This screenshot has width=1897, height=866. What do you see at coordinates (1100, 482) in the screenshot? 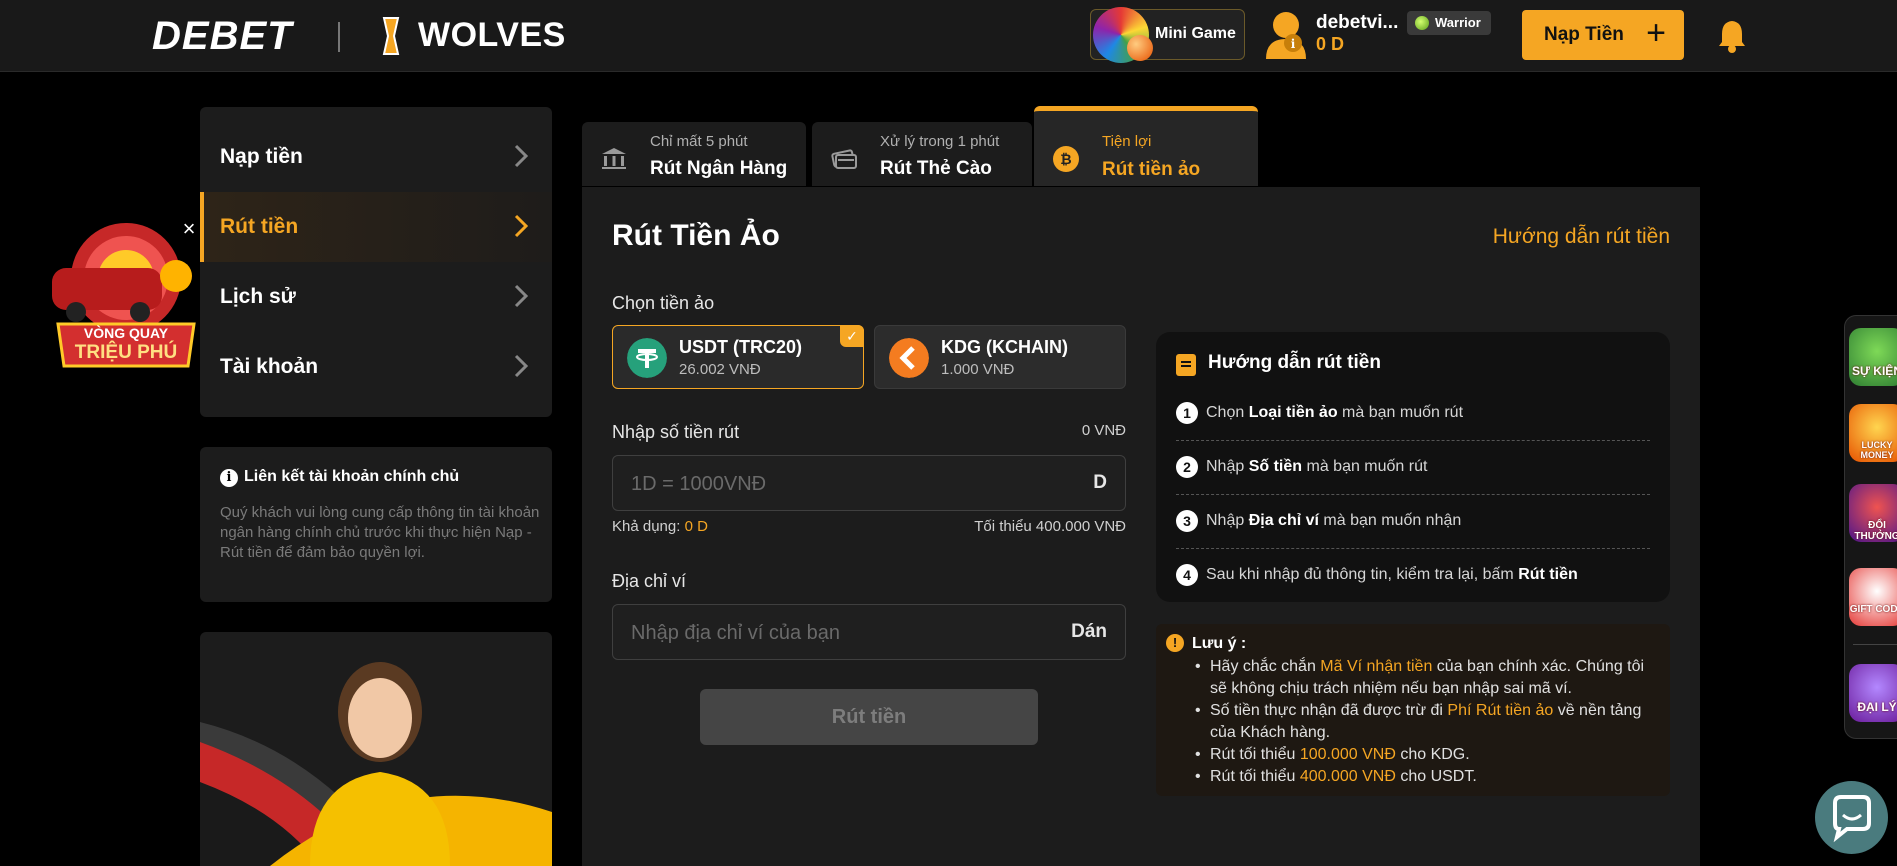
I see `amount-unit: D` at bounding box center [1100, 482].